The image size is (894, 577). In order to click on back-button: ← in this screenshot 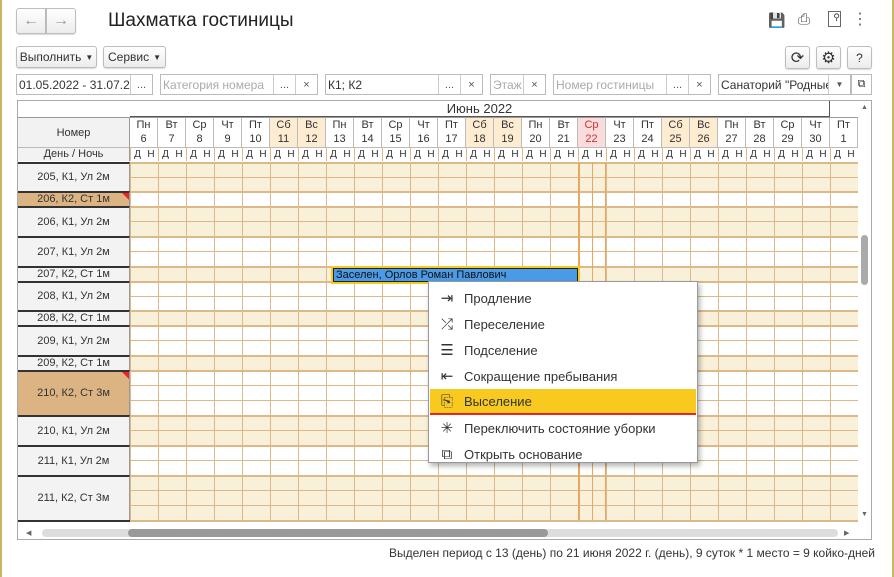, I will do `click(31, 21)`.